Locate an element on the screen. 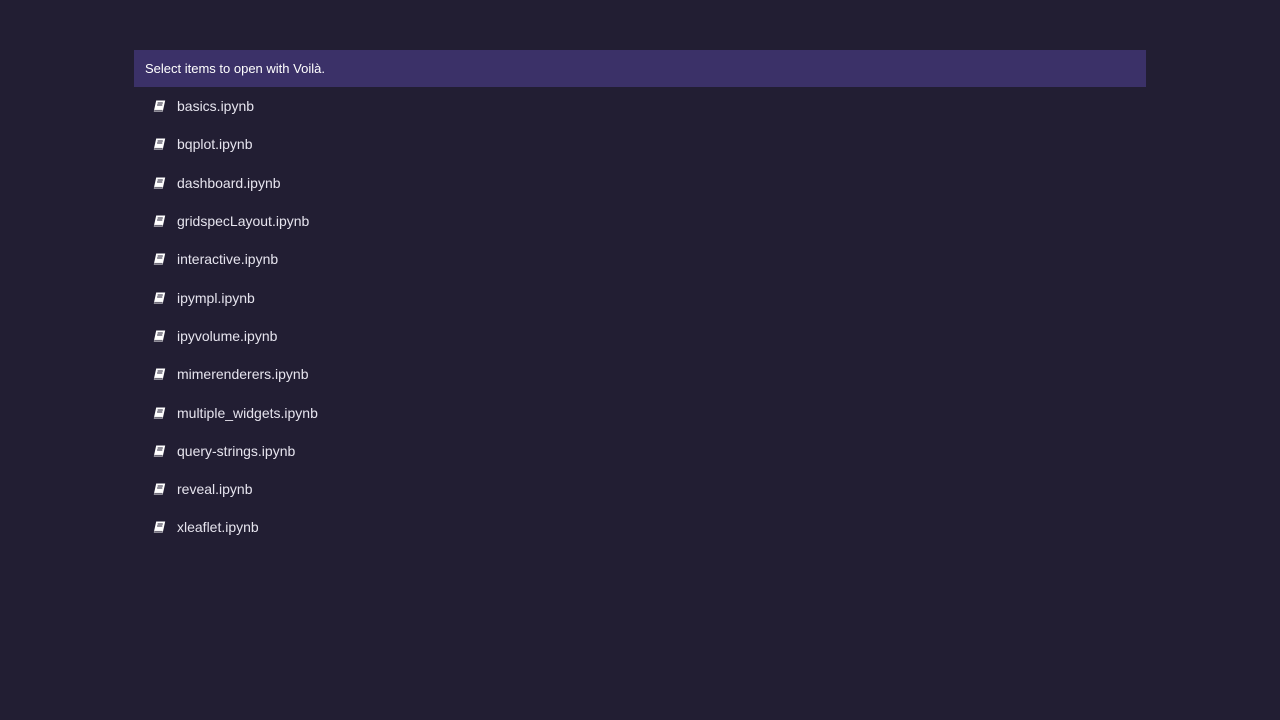 Image resolution: width=1280 pixels, height=720 pixels. file-item: query-strings.ipynb is located at coordinates (640, 451).